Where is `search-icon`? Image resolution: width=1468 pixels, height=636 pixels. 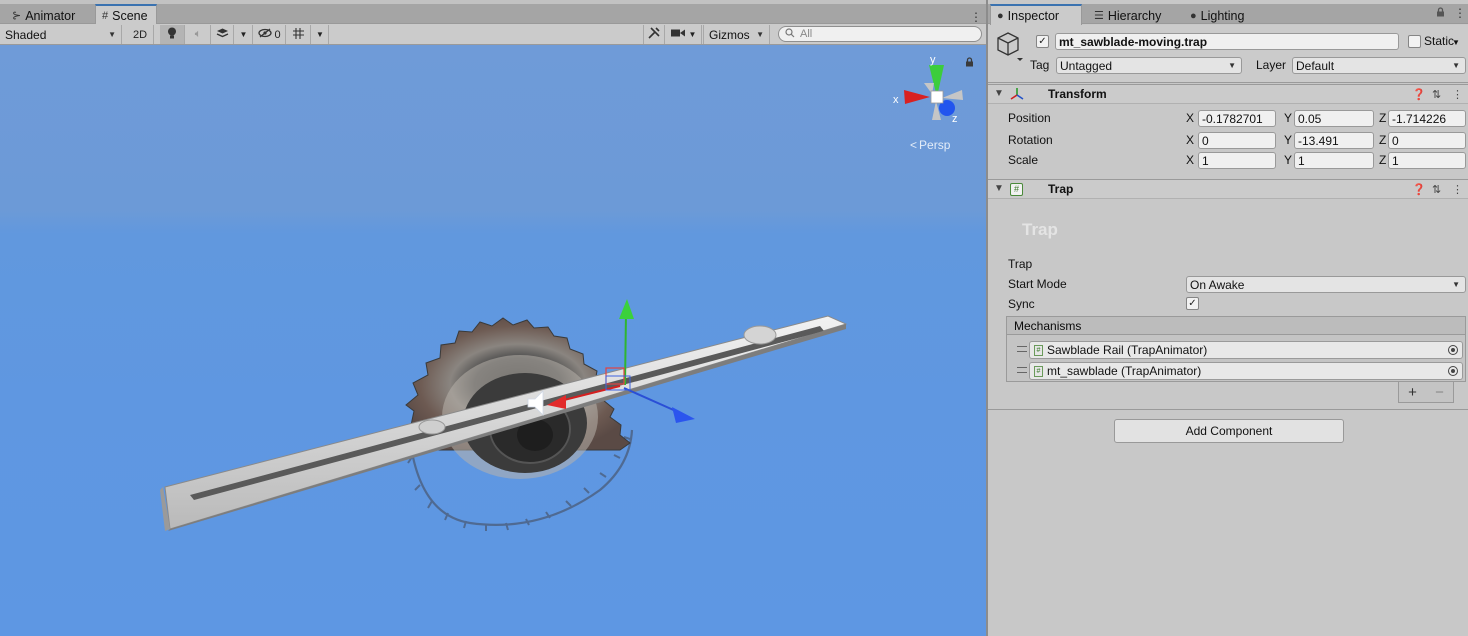 search-icon is located at coordinates (790, 34).